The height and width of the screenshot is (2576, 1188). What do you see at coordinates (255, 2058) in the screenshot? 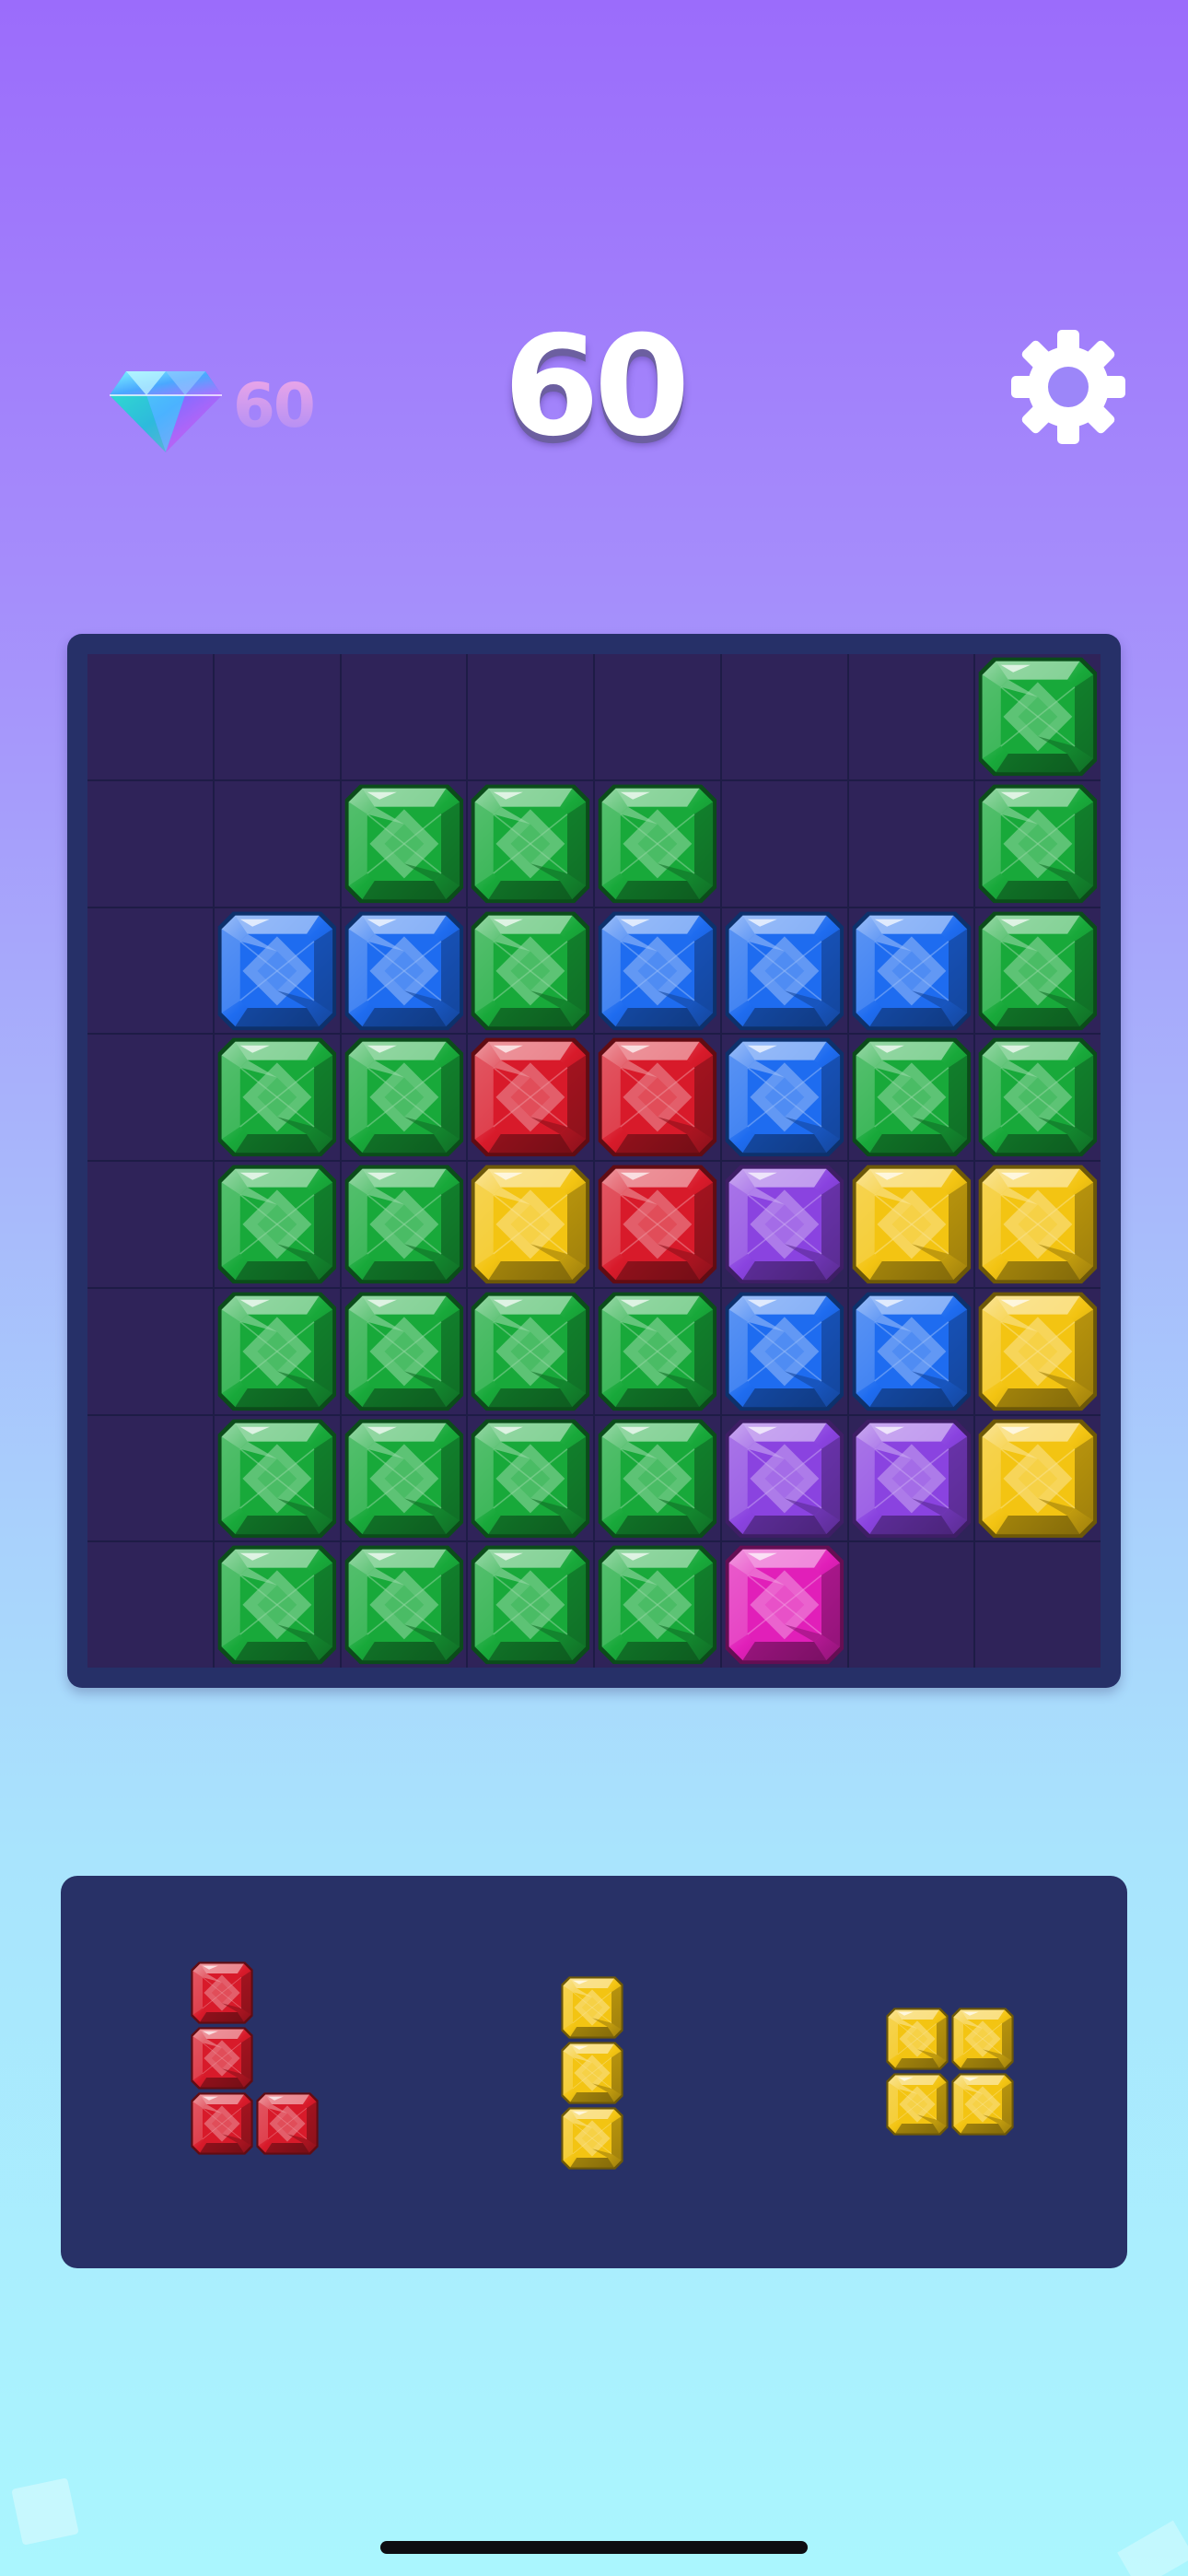
I see `l-piece` at bounding box center [255, 2058].